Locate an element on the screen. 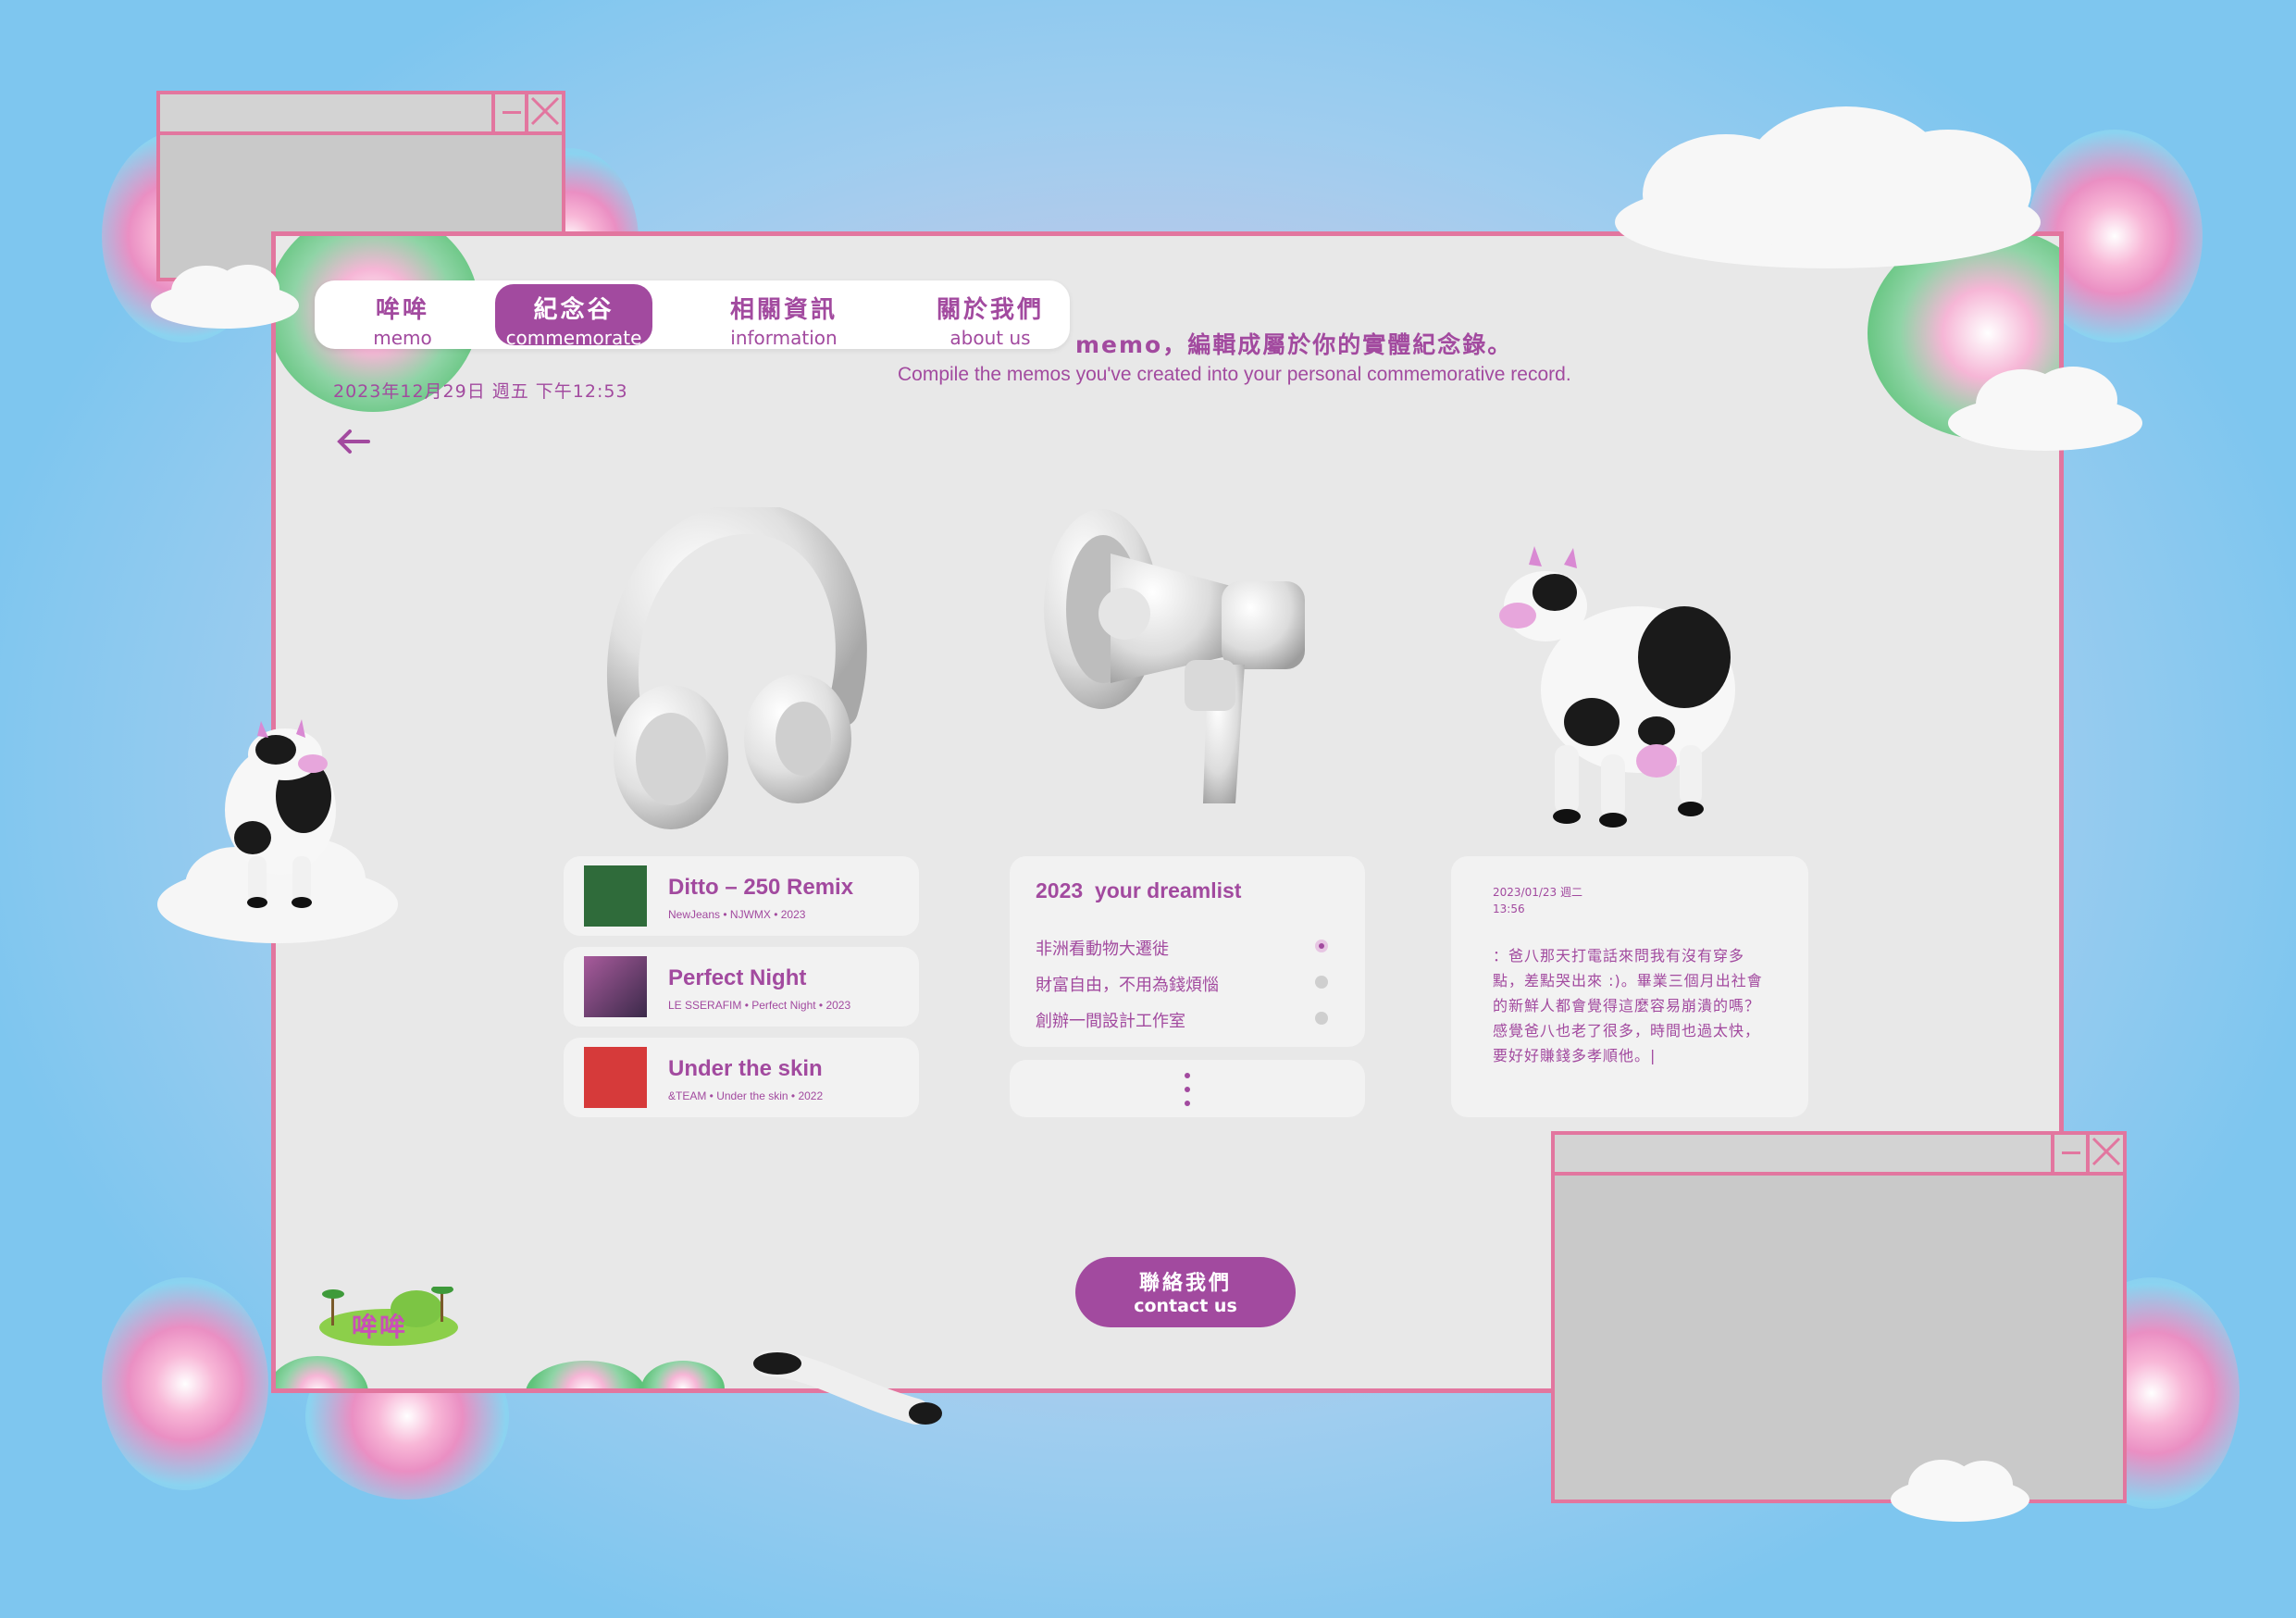  song-meta: NewJeans • NJWMX • 2023 is located at coordinates (737, 914).